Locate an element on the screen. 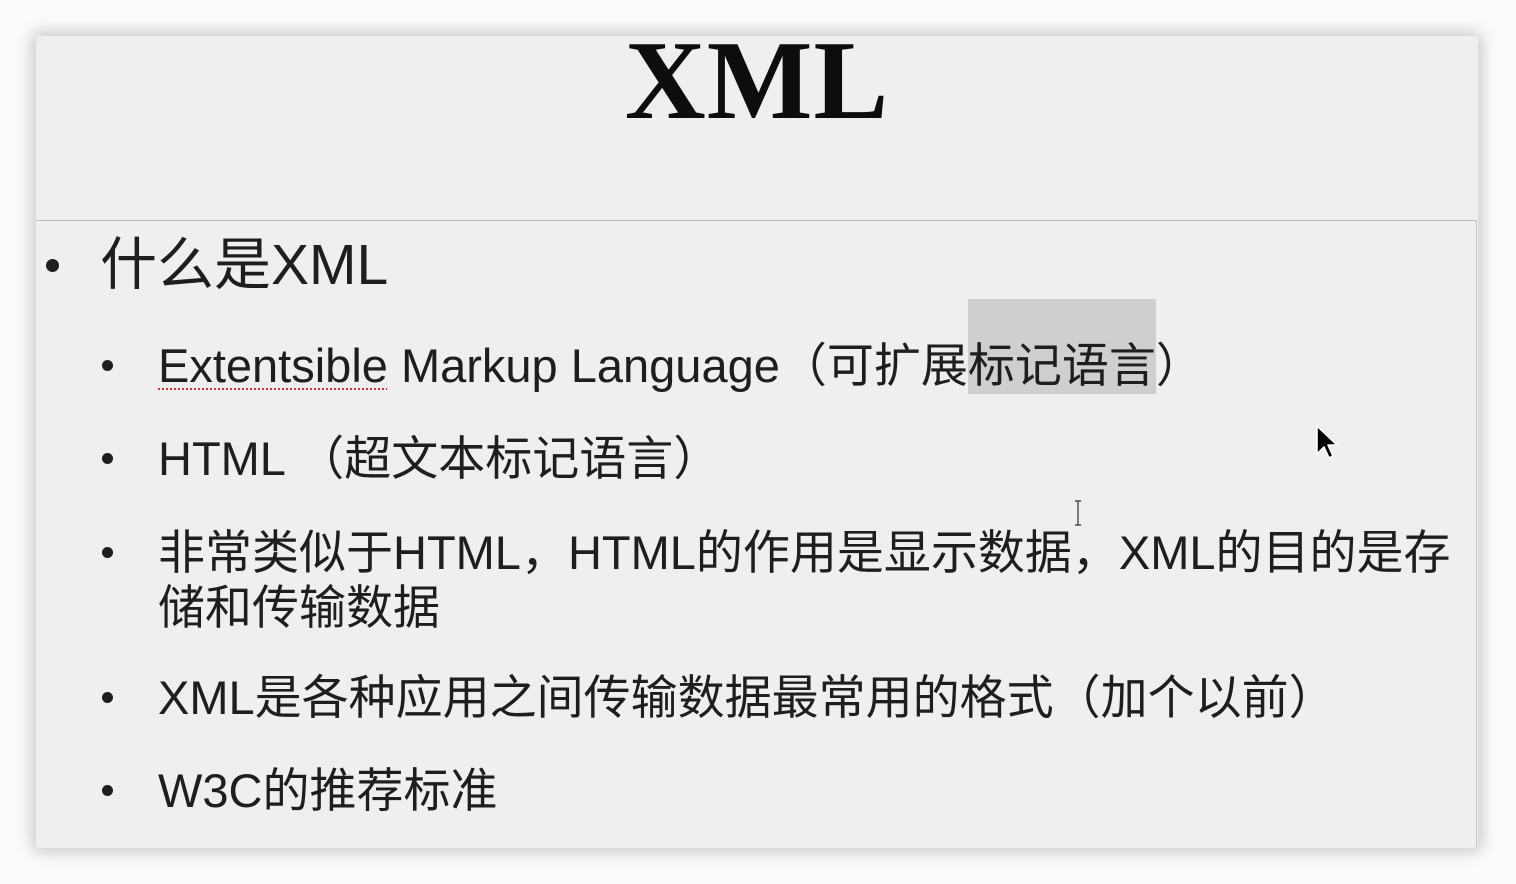 This screenshot has width=1516, height=884. sub-bullet-text: 非常类似于HTML，HTML的作用是显示数据，XML的目的是存储和传输数据 is located at coordinates (804, 580).